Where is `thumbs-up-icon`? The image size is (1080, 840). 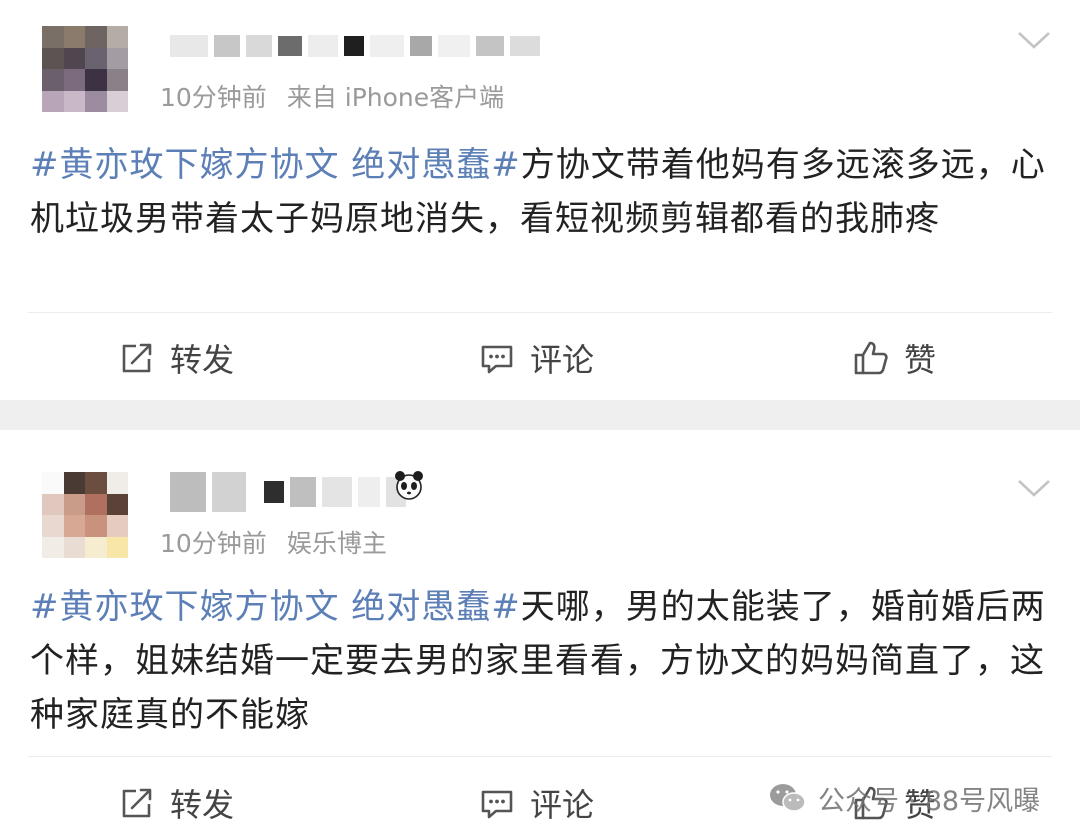 thumbs-up-icon is located at coordinates (871, 358).